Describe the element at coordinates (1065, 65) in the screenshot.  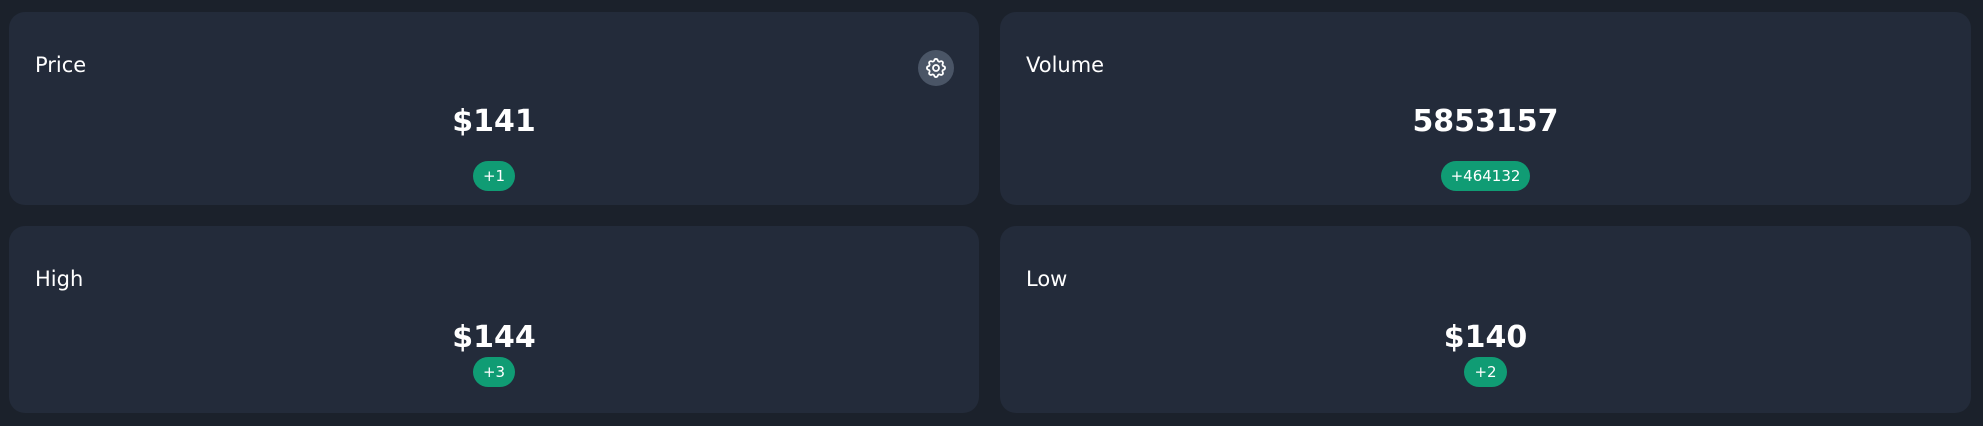
I see `volume-title: Volume` at that location.